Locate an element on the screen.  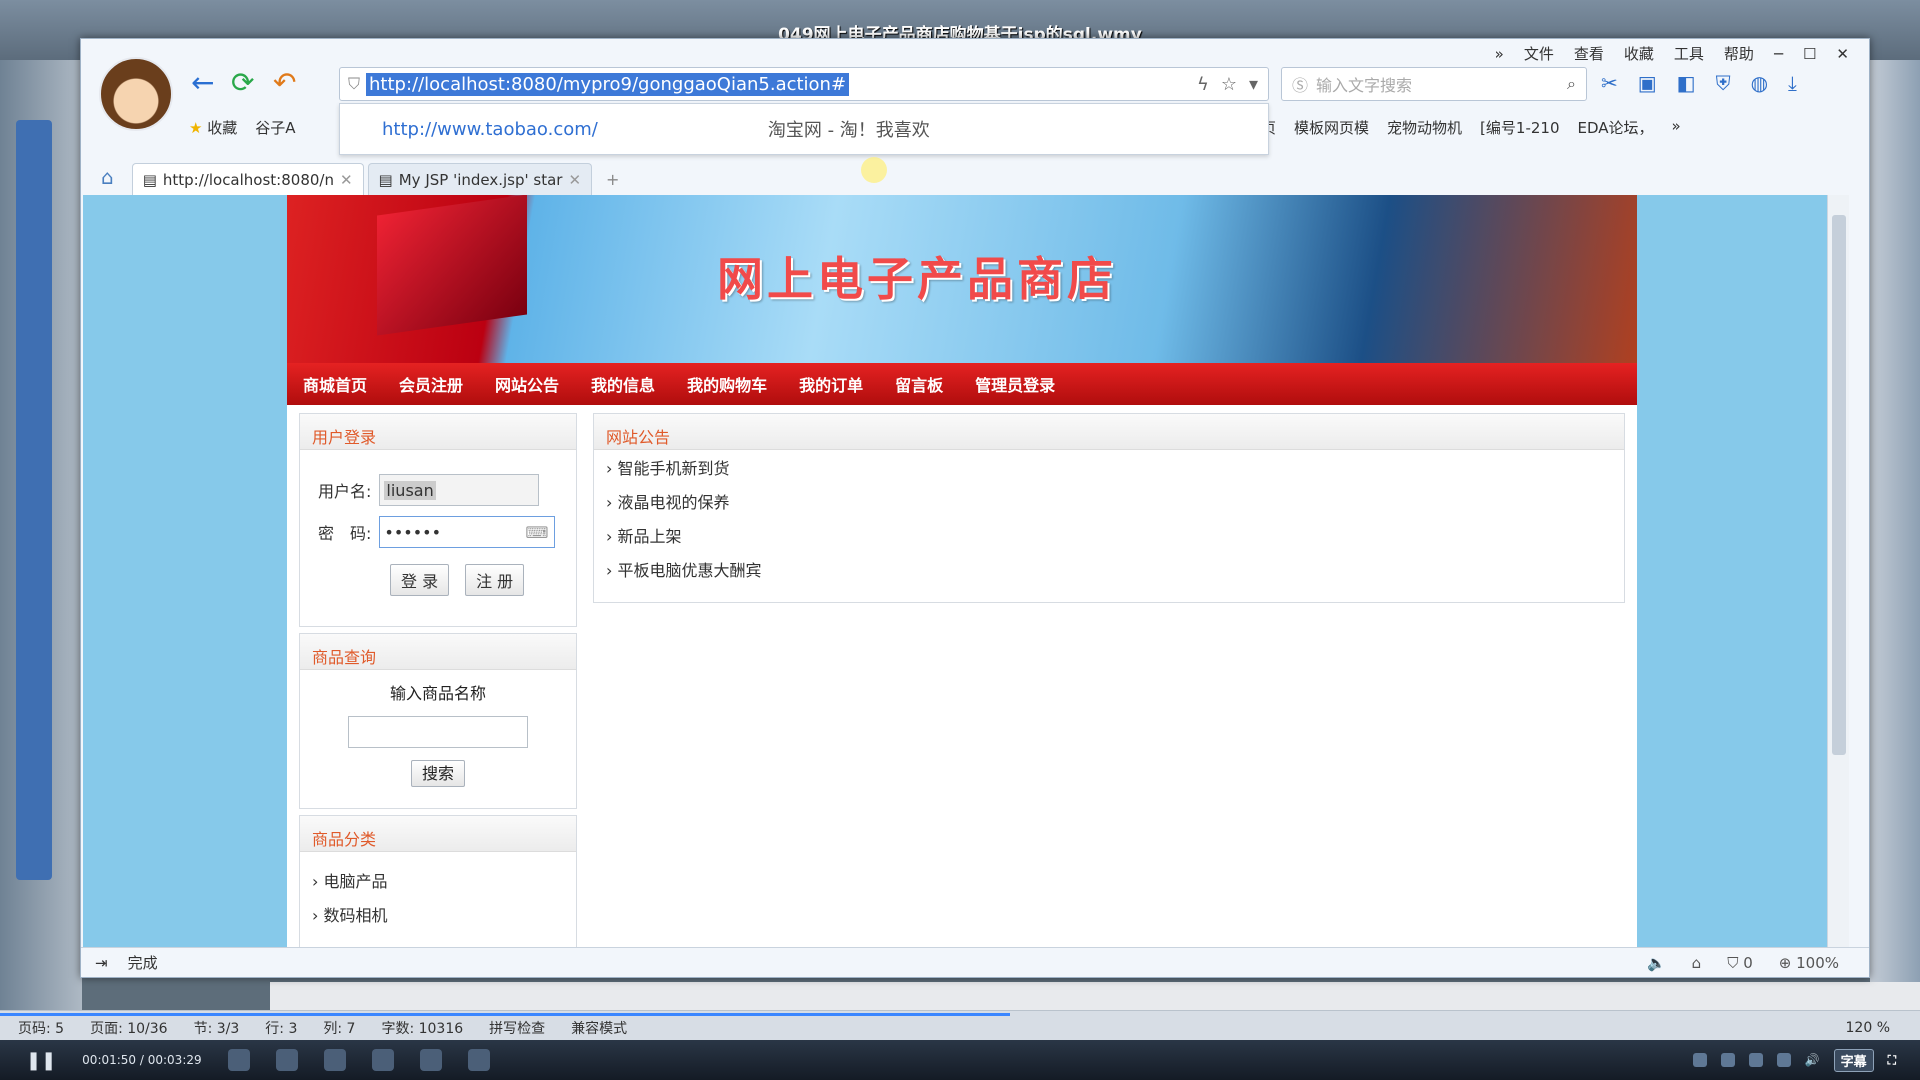
category-item: › 数码相机 is located at coordinates (438, 914).